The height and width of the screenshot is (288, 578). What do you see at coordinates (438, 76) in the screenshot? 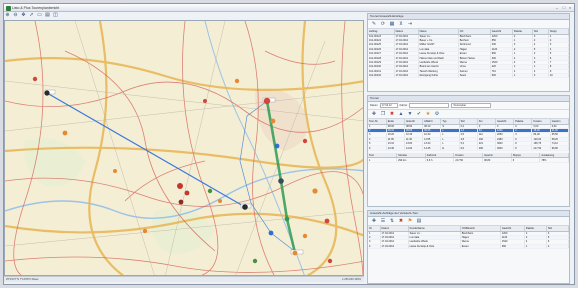
I see `routes-panel-cell: Reinigung Kohle` at bounding box center [438, 76].